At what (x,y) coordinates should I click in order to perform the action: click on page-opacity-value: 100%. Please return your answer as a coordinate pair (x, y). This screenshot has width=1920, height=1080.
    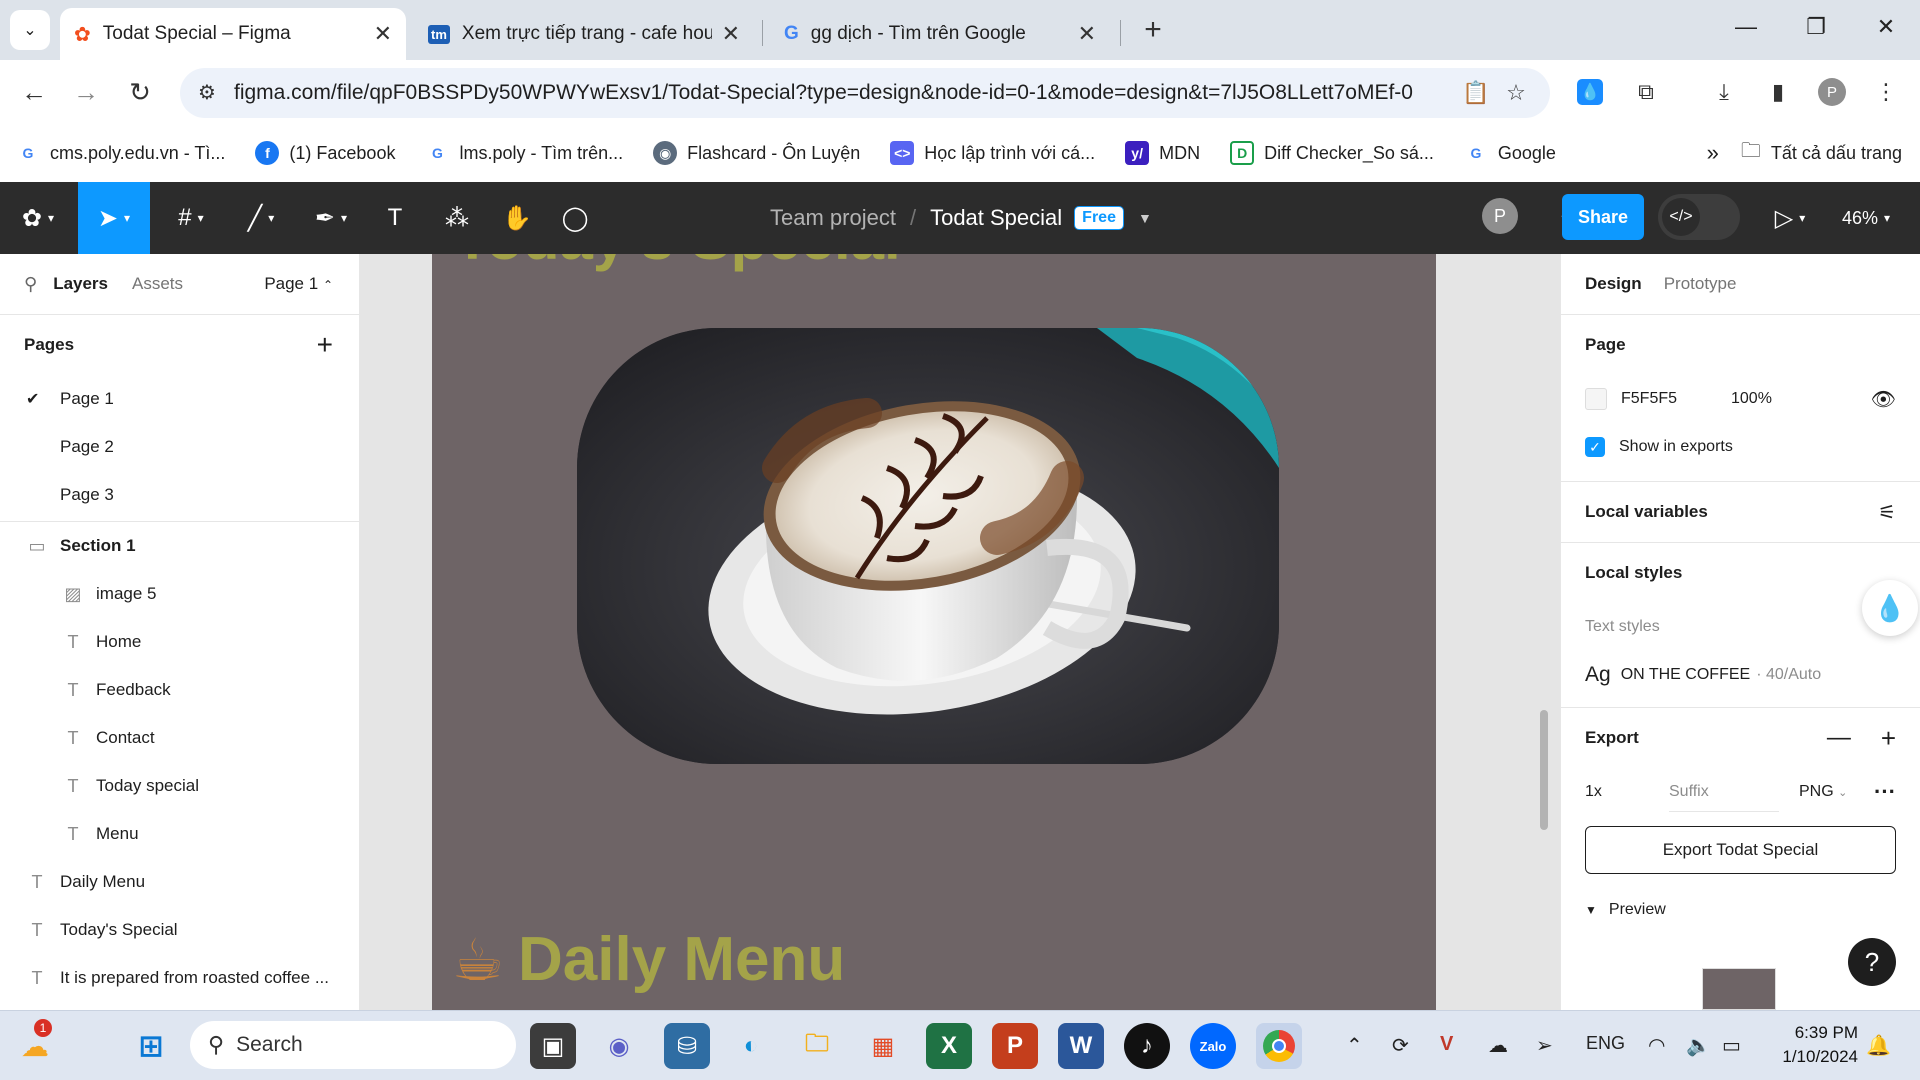
    Looking at the image, I should click on (1751, 399).